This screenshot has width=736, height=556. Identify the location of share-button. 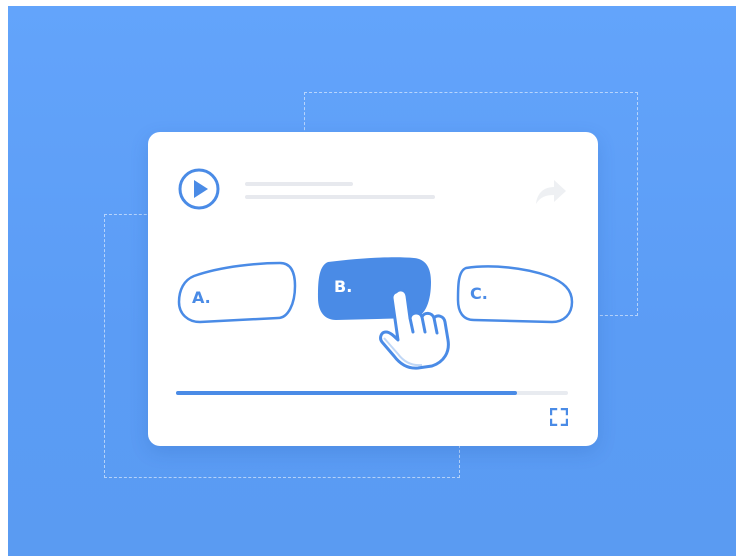
(551, 192).